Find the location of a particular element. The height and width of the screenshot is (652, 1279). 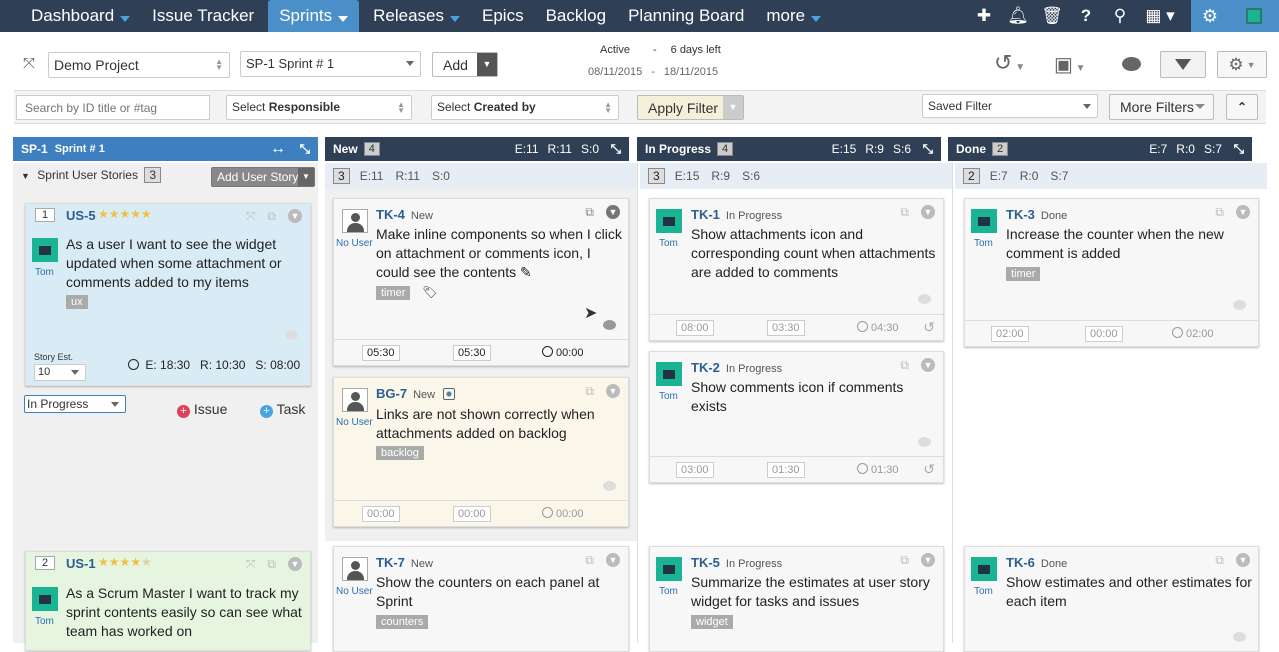

layout-icon: ▣ ▼ is located at coordinates (1070, 64).